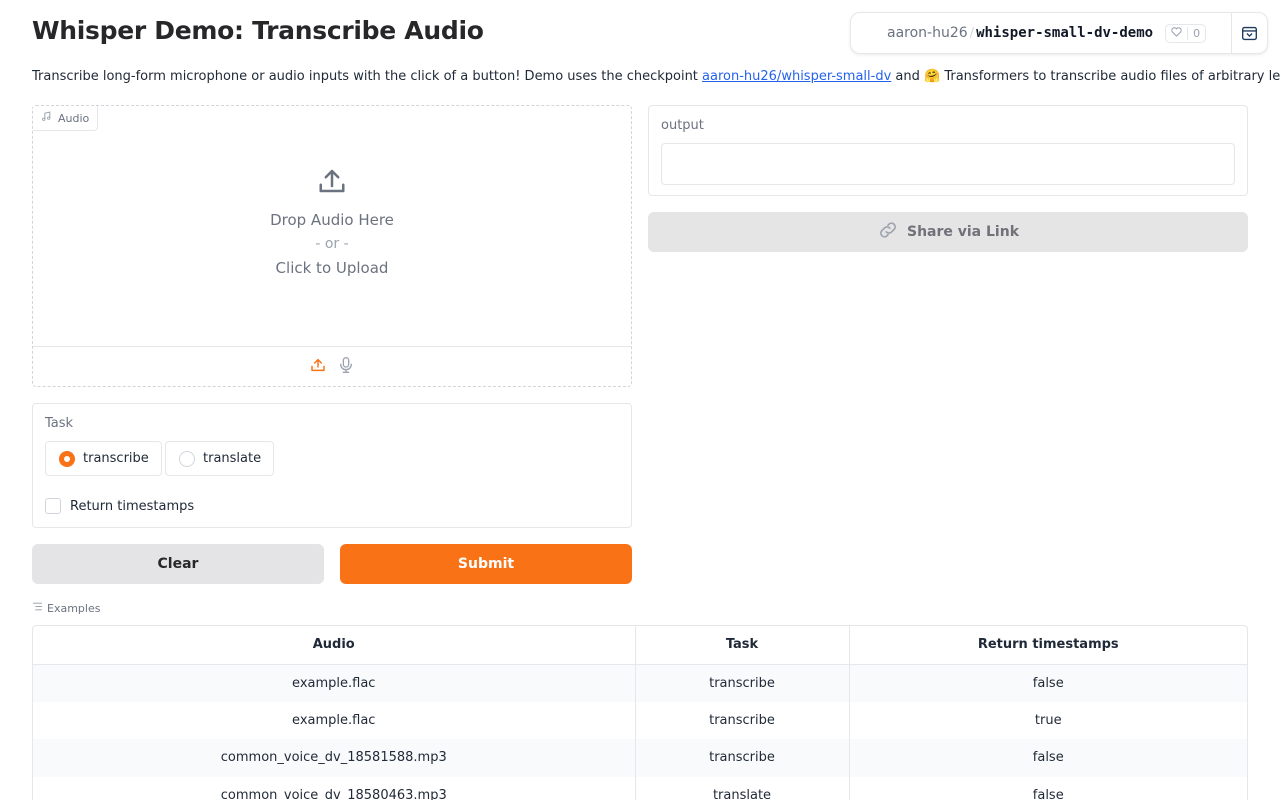  I want to click on submit-button: Submit, so click(486, 564).